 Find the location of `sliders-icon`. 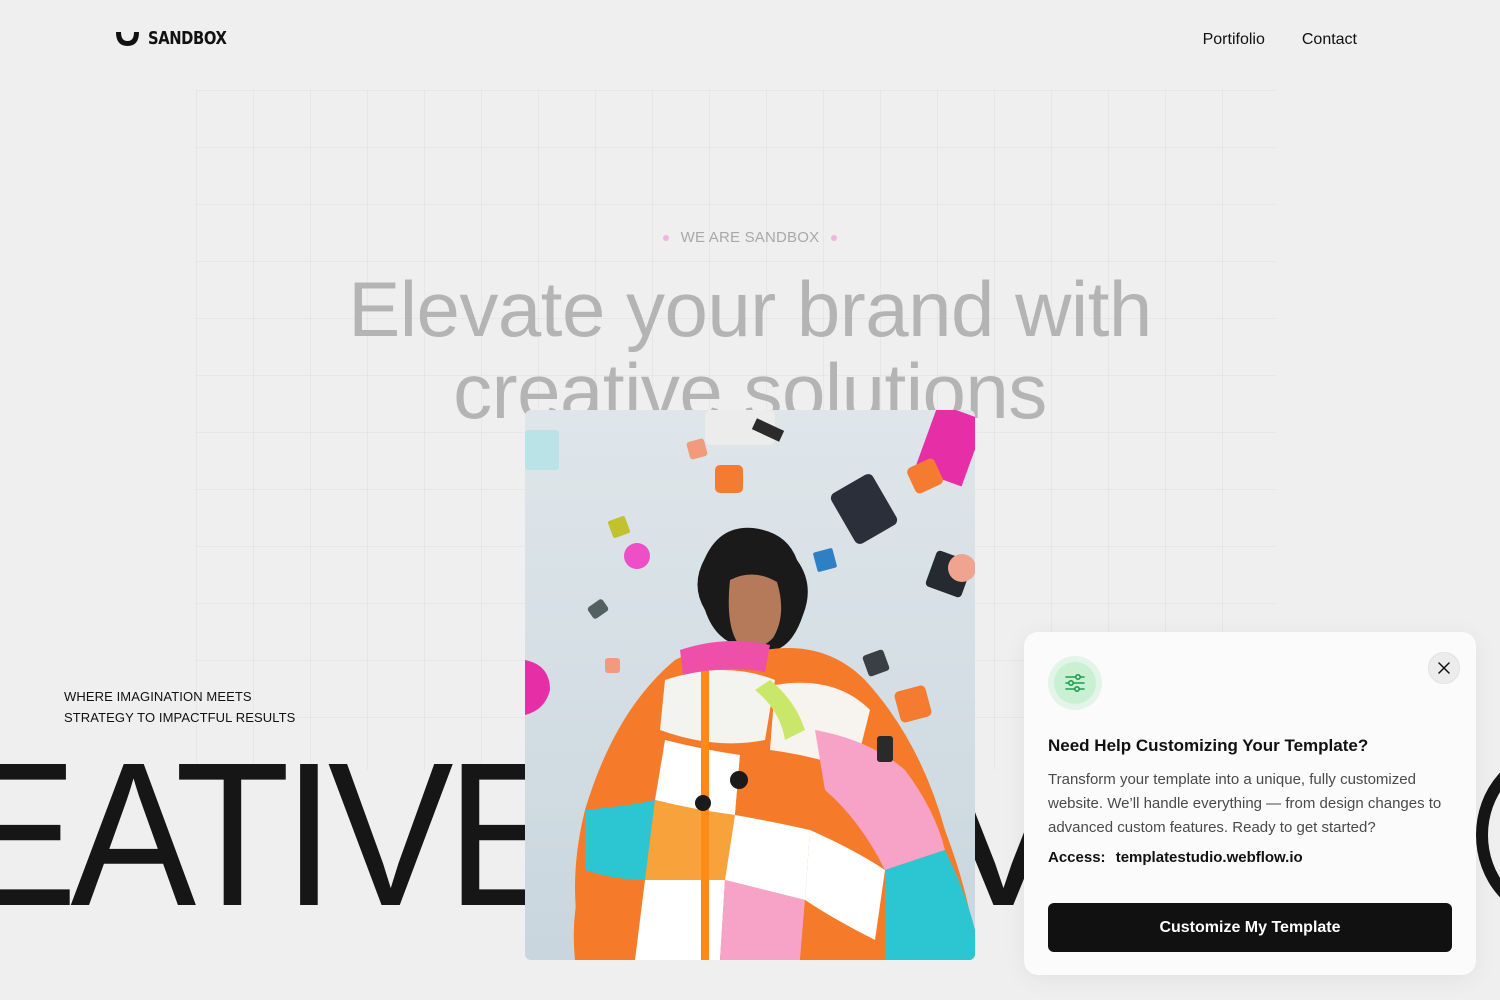

sliders-icon is located at coordinates (1075, 683).